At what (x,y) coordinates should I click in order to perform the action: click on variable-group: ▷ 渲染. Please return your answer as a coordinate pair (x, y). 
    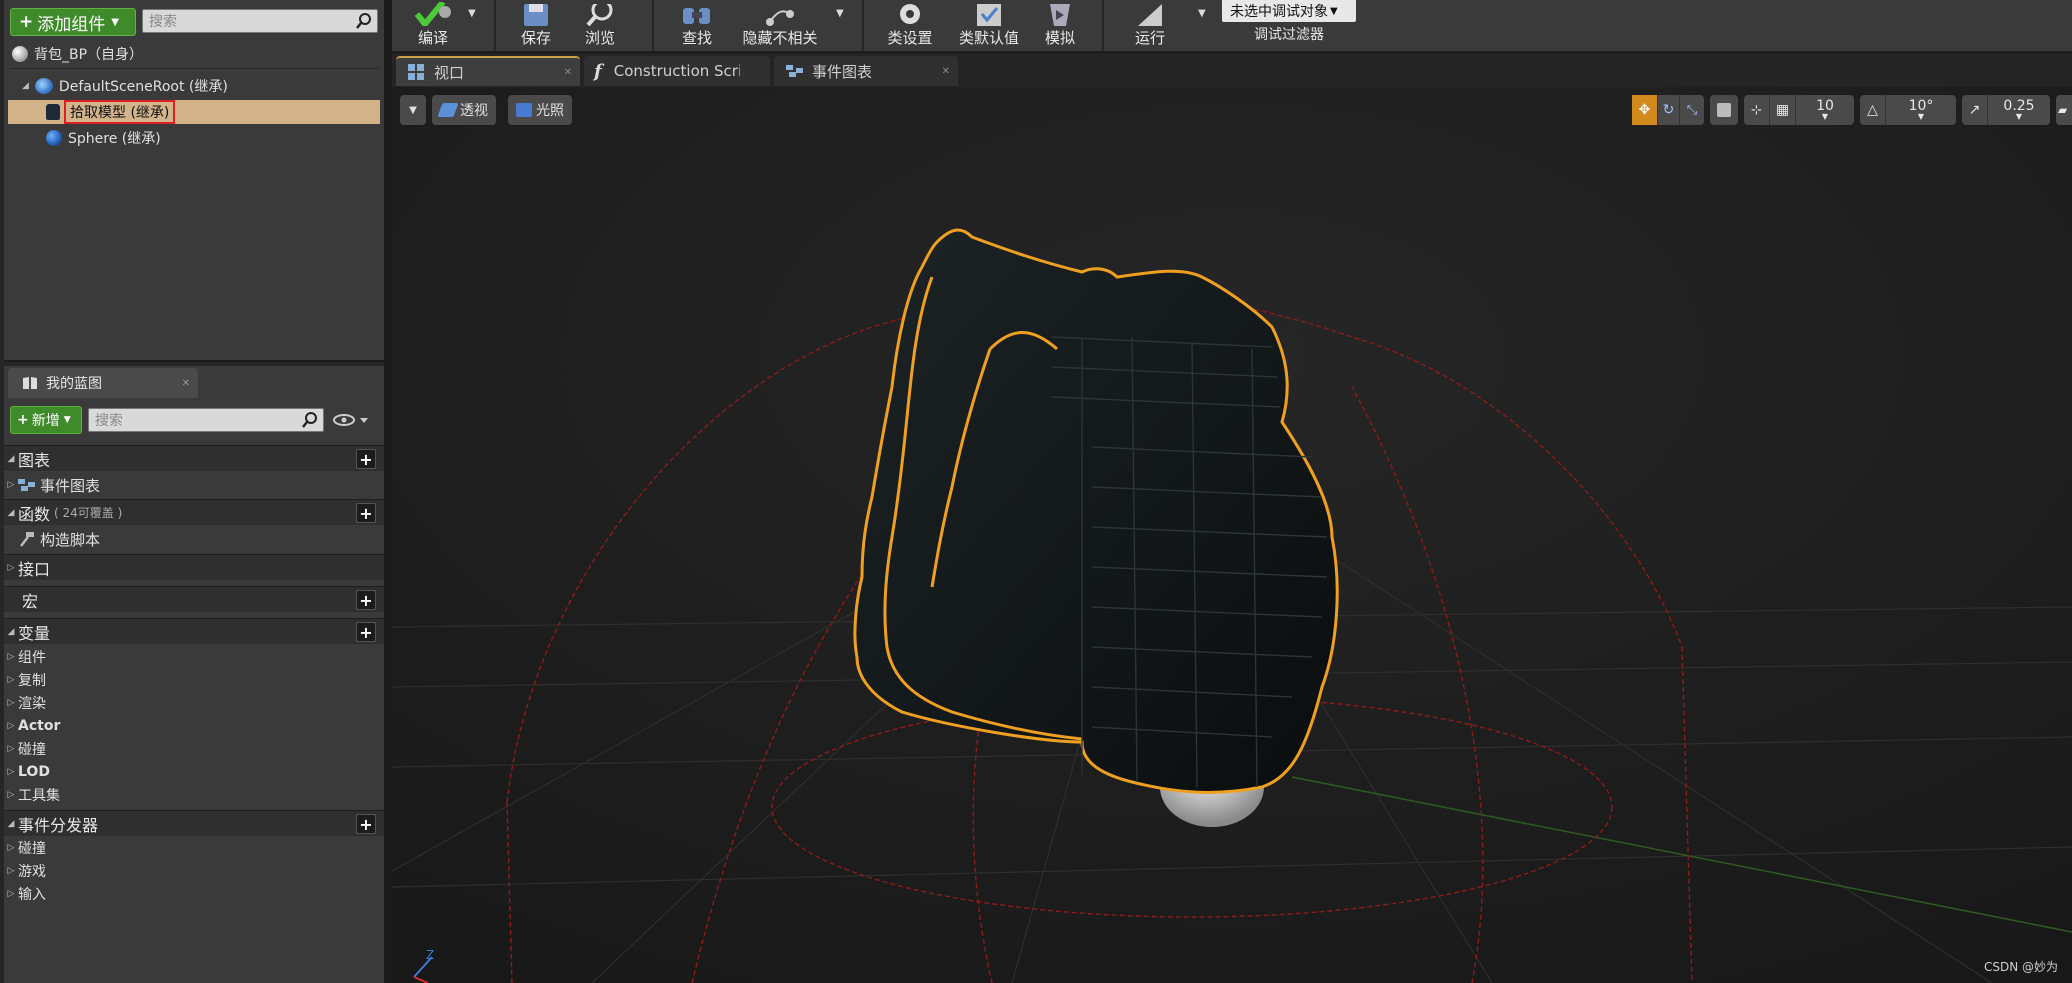
    Looking at the image, I should click on (25, 703).